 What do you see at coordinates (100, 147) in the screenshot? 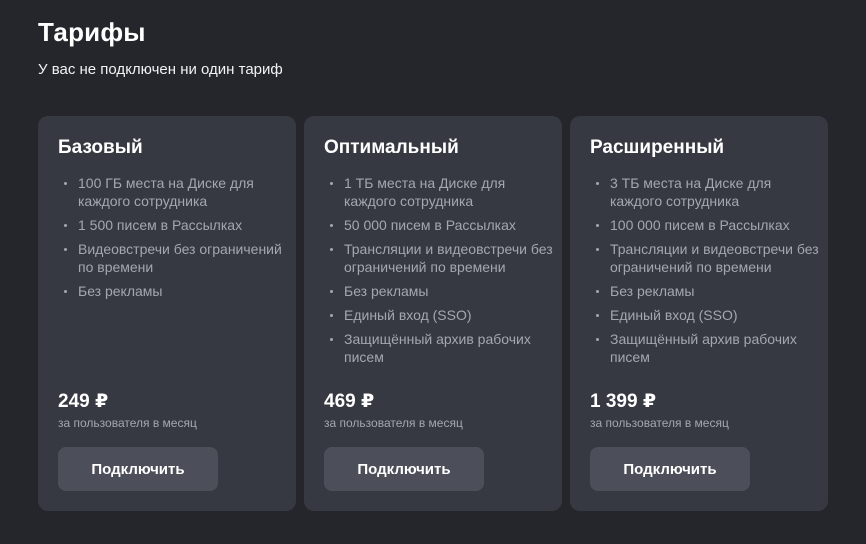
I see `plan-name: Базовый` at bounding box center [100, 147].